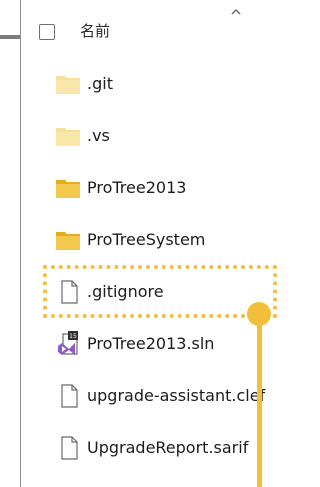  What do you see at coordinates (125, 292) in the screenshot?
I see `file-name: .gitignore` at bounding box center [125, 292].